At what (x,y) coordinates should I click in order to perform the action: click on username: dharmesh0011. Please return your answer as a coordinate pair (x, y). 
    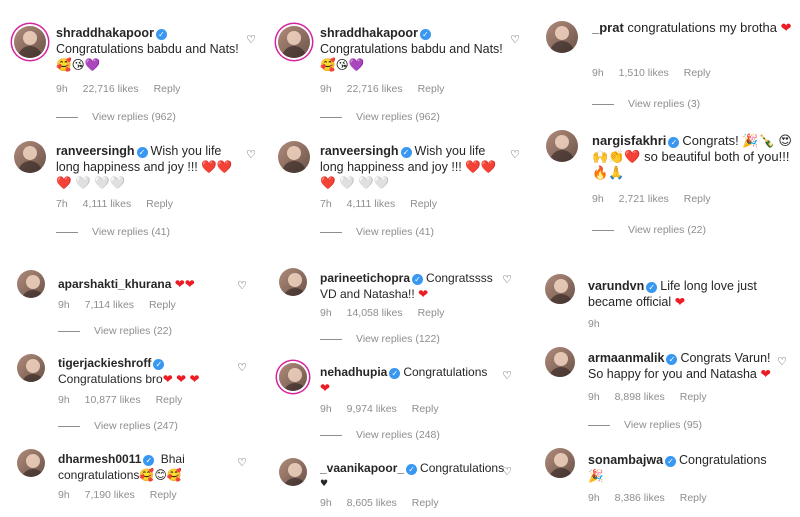
    Looking at the image, I should click on (99, 459).